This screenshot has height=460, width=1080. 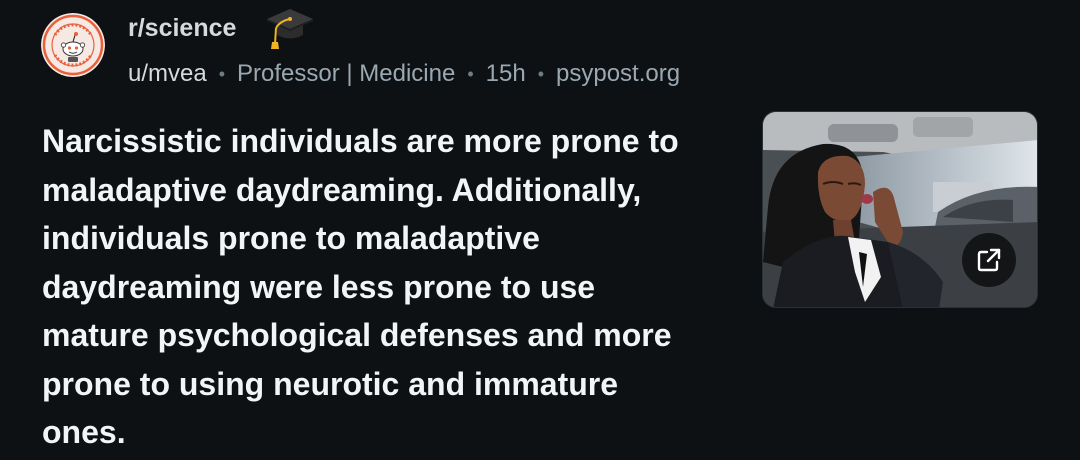 What do you see at coordinates (182, 28) in the screenshot?
I see `subreddit-name: r/science` at bounding box center [182, 28].